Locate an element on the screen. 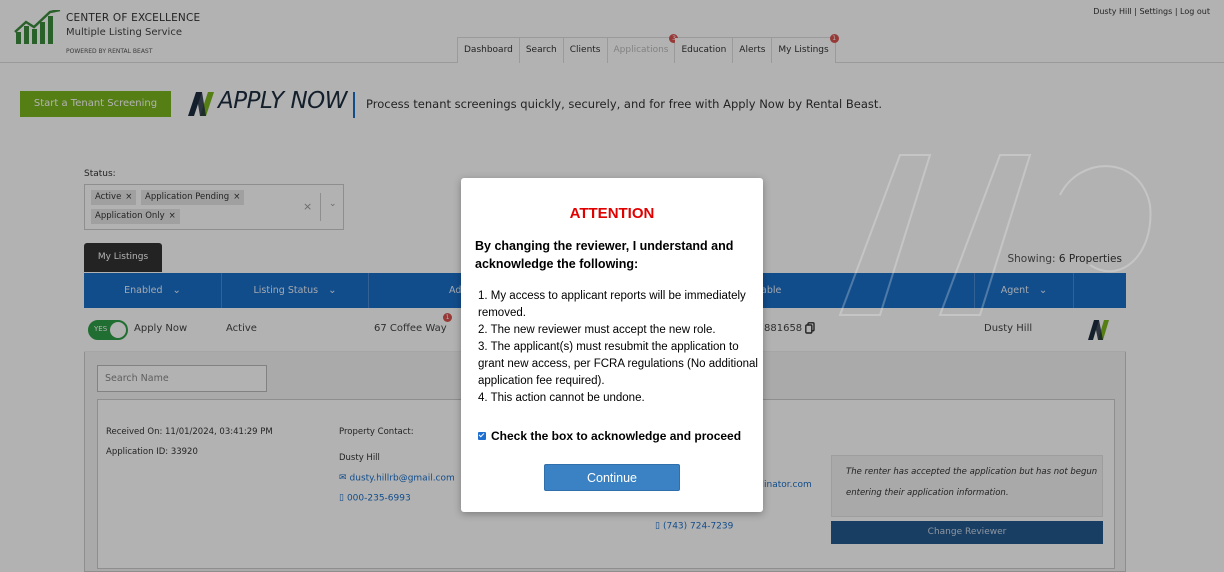 The width and height of the screenshot is (1224, 572). acknowledge-checkbox-label: Check the box to acknowledge and proceed is located at coordinates (616, 436).